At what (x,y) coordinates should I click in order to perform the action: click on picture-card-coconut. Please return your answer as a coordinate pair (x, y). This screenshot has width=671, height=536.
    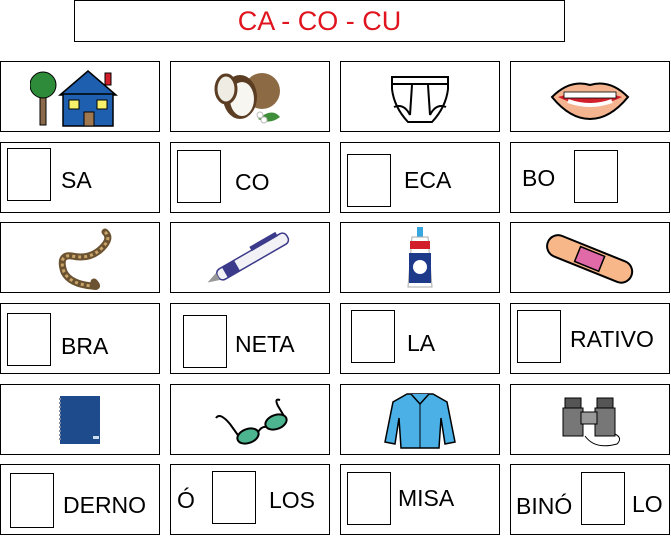
    Looking at the image, I should click on (250, 96).